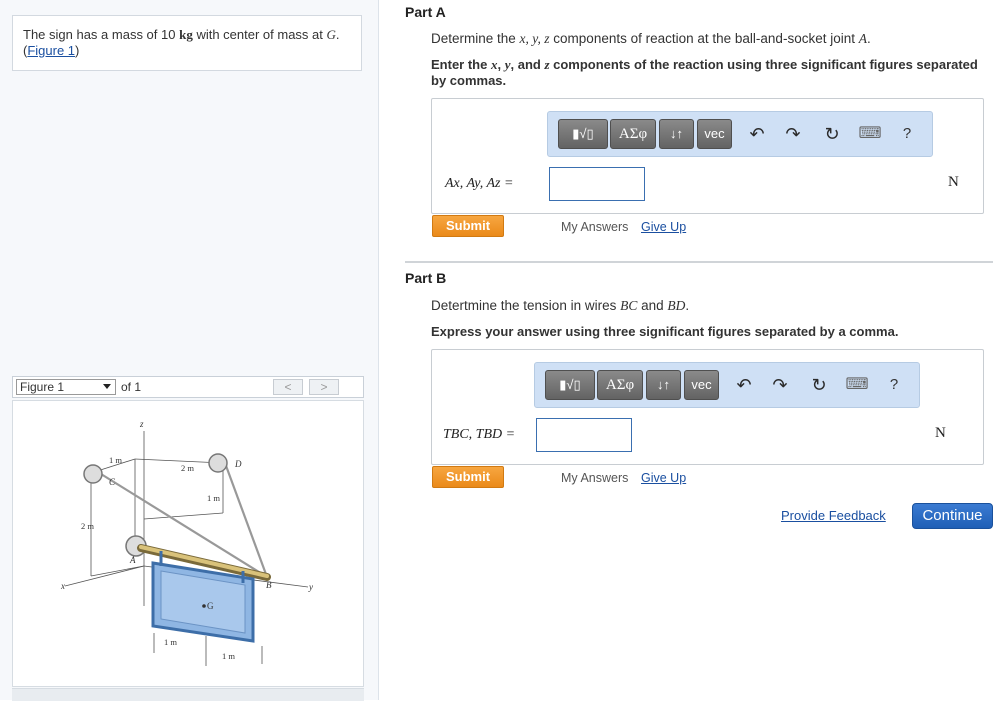 The height and width of the screenshot is (701, 1004). I want to click on part-a-expression: Ax, Ay, Az =, so click(479, 183).